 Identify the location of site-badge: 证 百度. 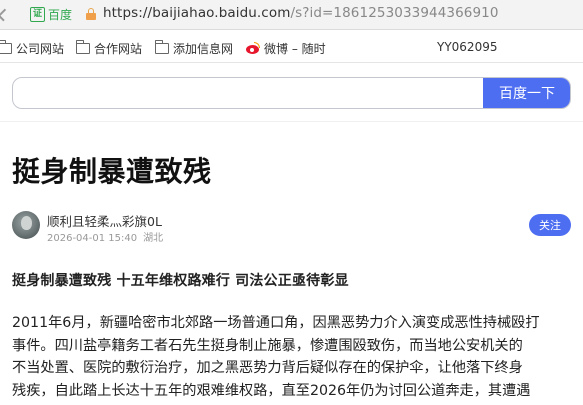
(51, 14).